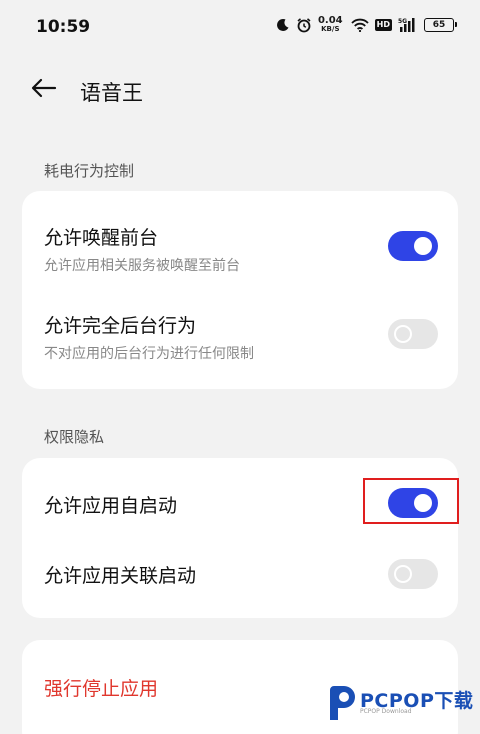  I want to click on wifi-icon, so click(360, 25).